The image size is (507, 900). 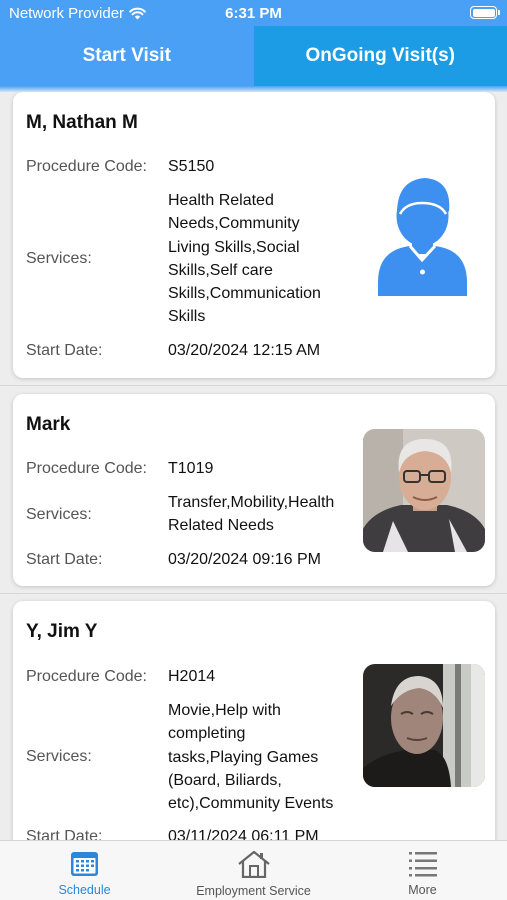 I want to click on elderly-man-with-glasses-photo, so click(x=424, y=490).